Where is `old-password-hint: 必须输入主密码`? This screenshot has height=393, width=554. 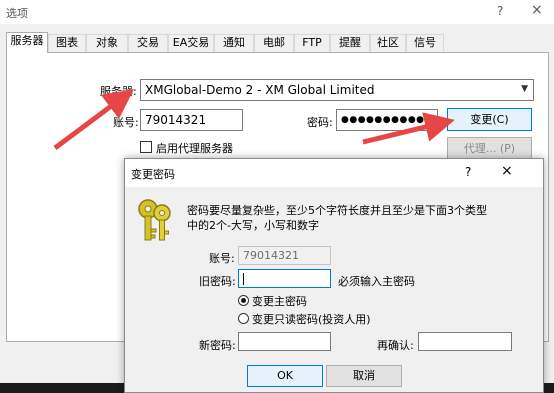 old-password-hint: 必须输入主密码 is located at coordinates (376, 281).